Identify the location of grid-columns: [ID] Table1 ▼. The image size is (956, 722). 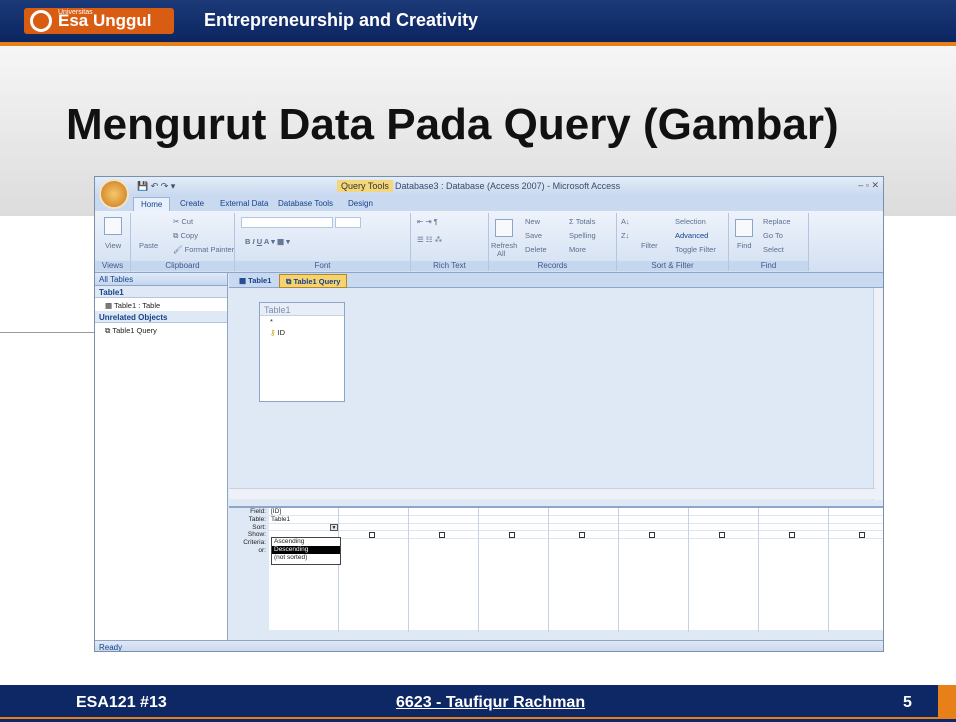
(576, 570).